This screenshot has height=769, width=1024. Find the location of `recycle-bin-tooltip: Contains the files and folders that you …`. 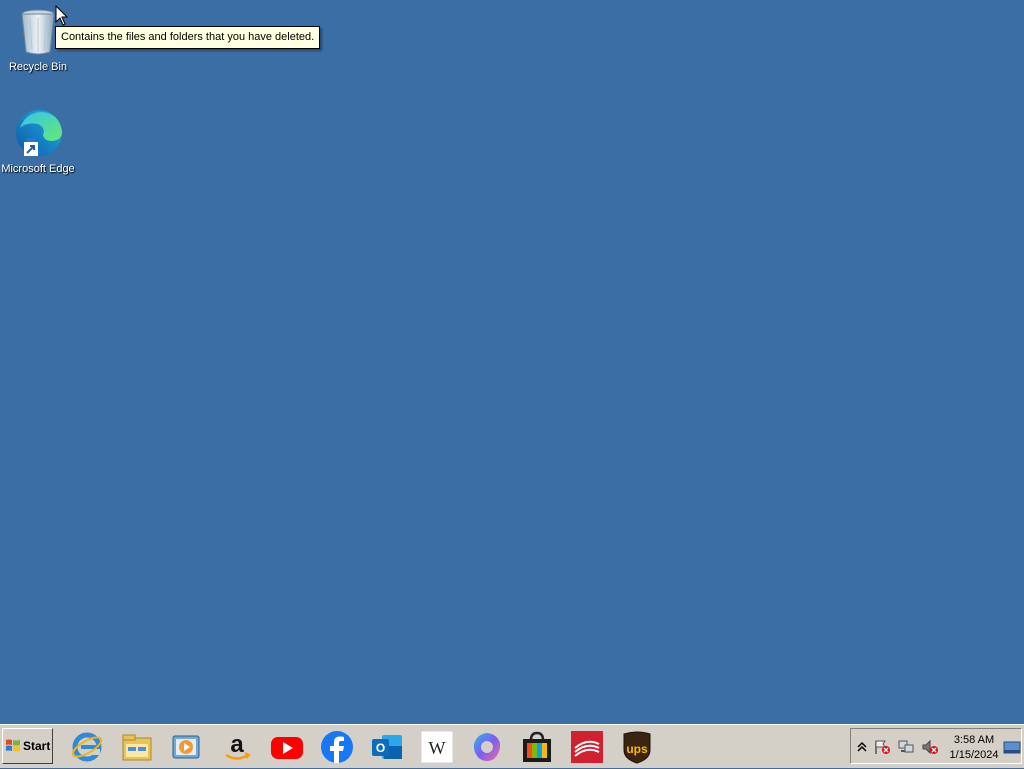

recycle-bin-tooltip: Contains the files and folders that you … is located at coordinates (188, 37).